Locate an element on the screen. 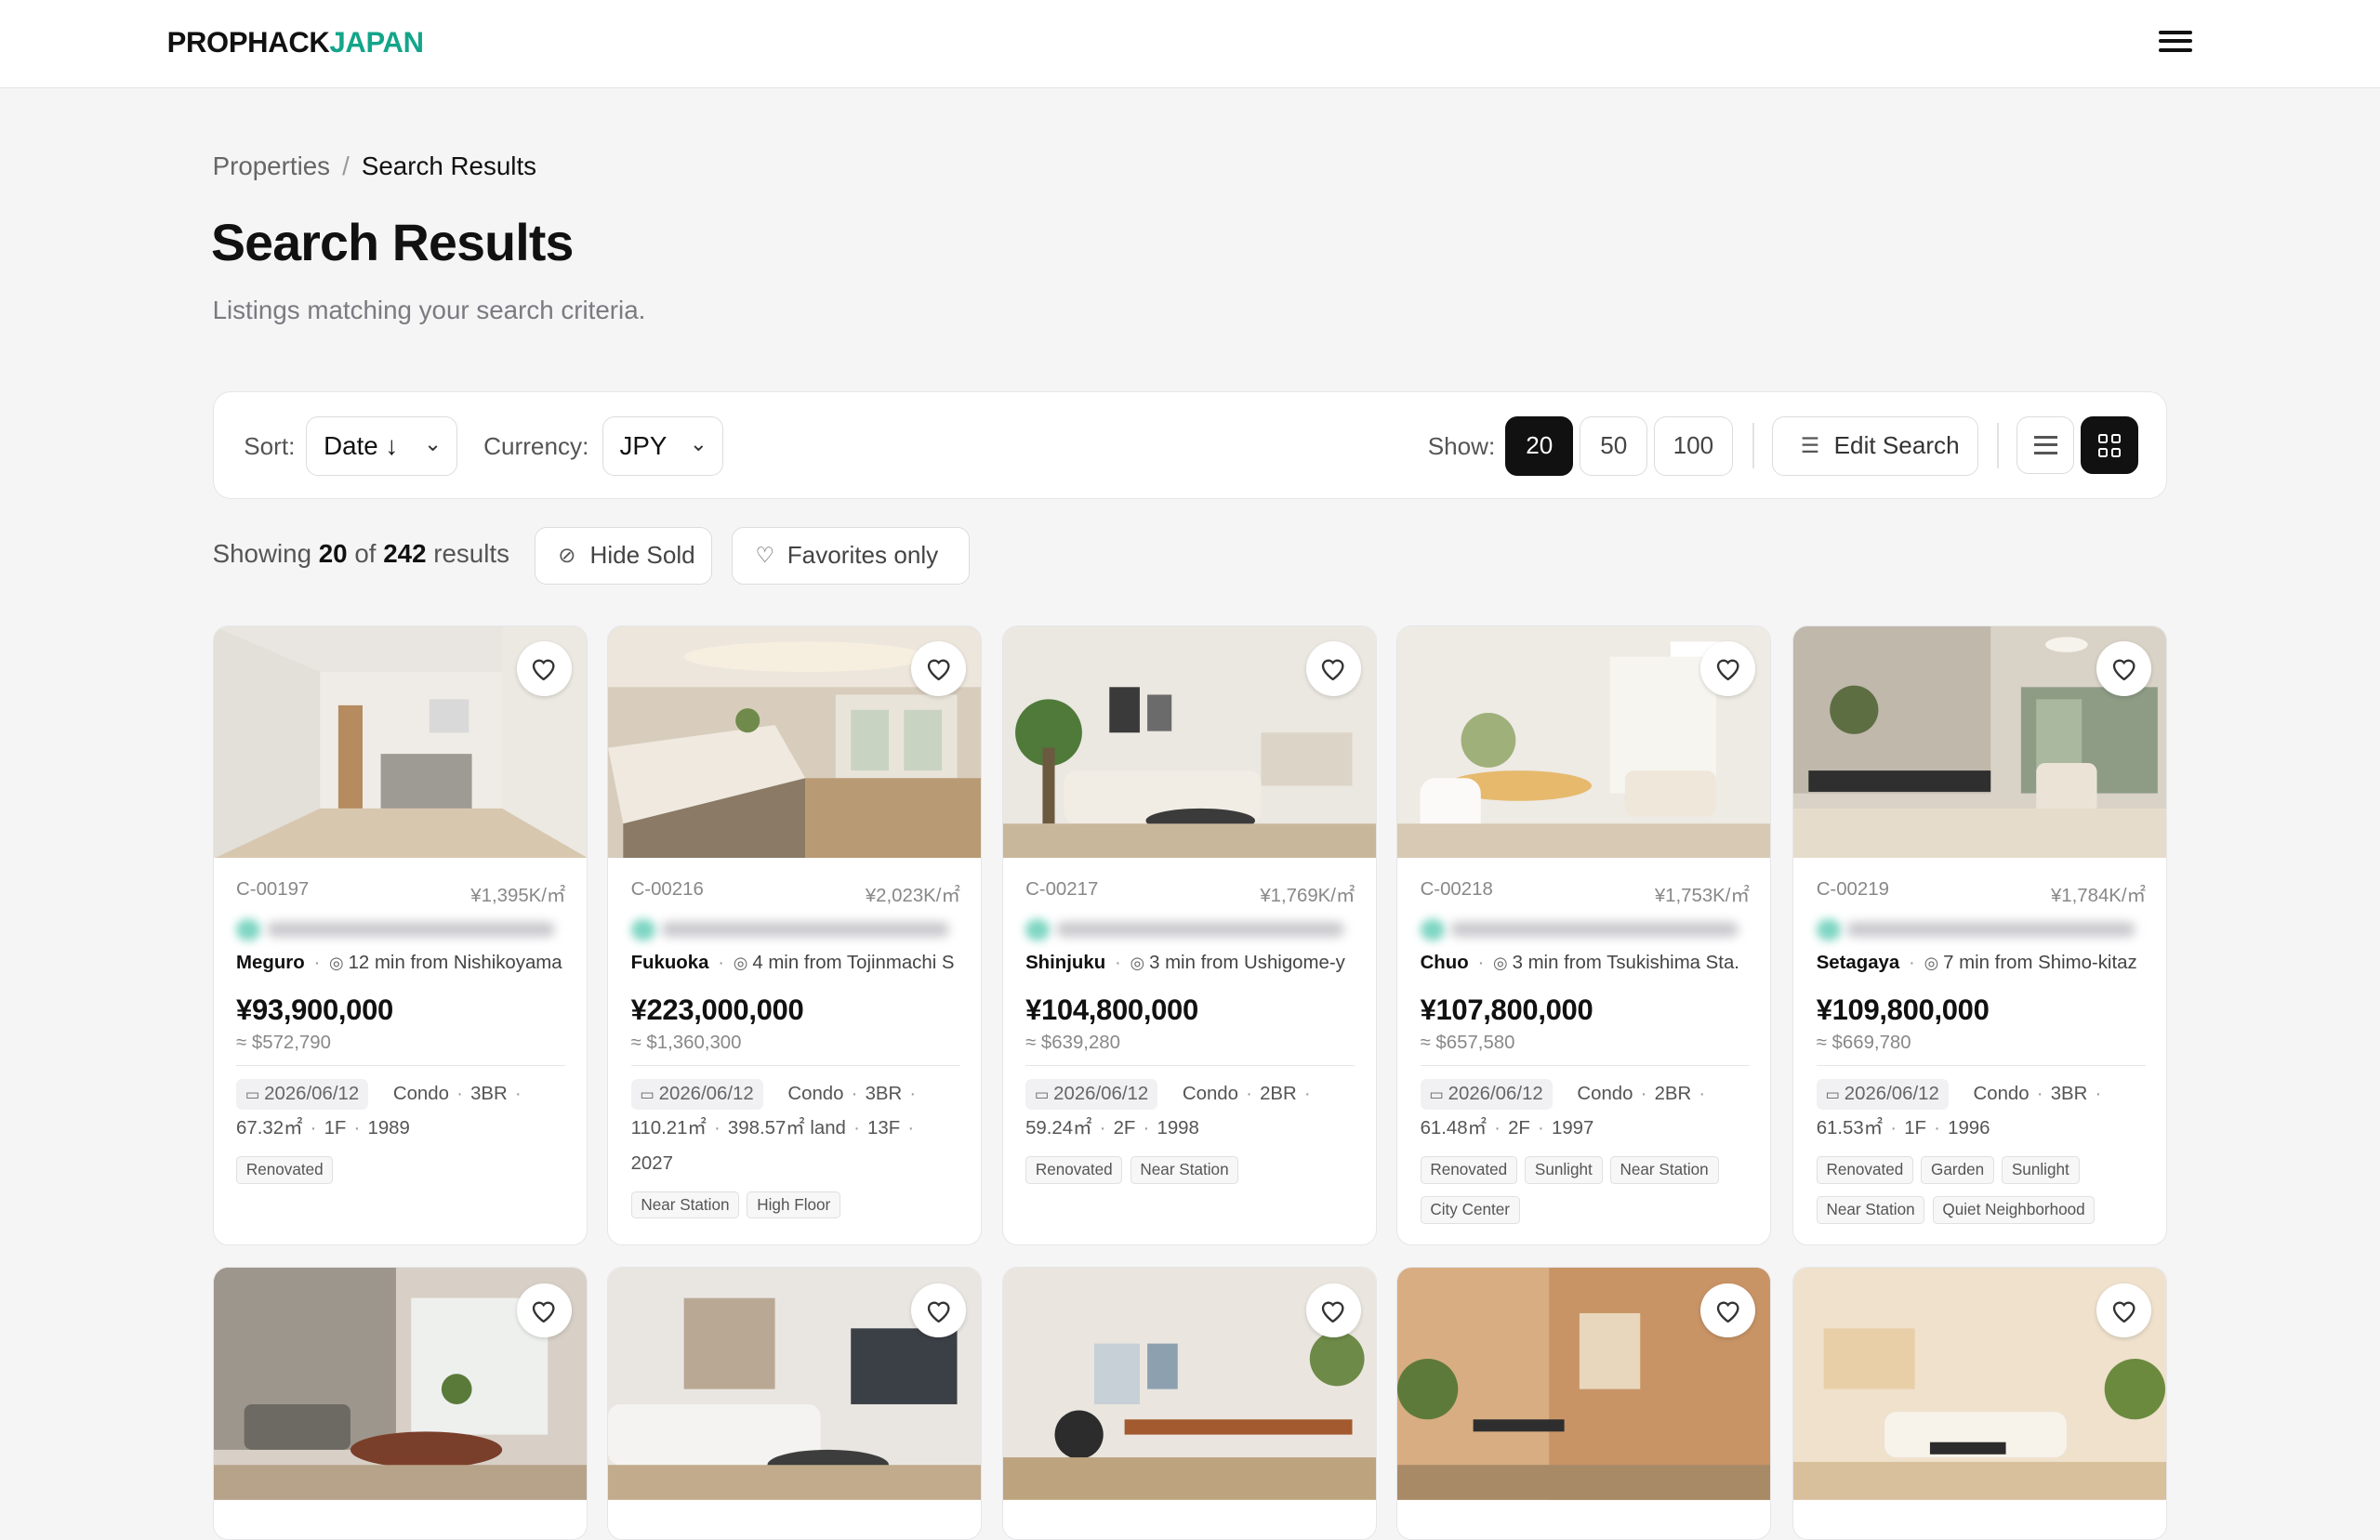 The image size is (2380, 1540). results-shown-count: 20 is located at coordinates (333, 553).